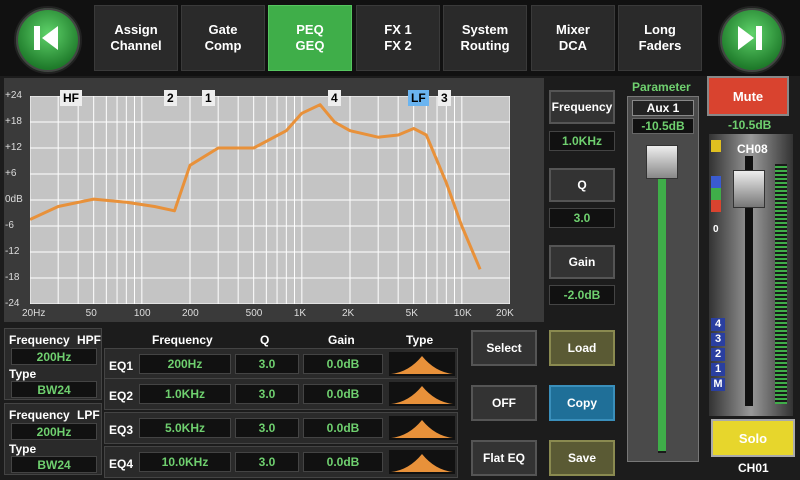  Describe the element at coordinates (12, 251) in the screenshot. I see `y-tick-label: -12` at that location.